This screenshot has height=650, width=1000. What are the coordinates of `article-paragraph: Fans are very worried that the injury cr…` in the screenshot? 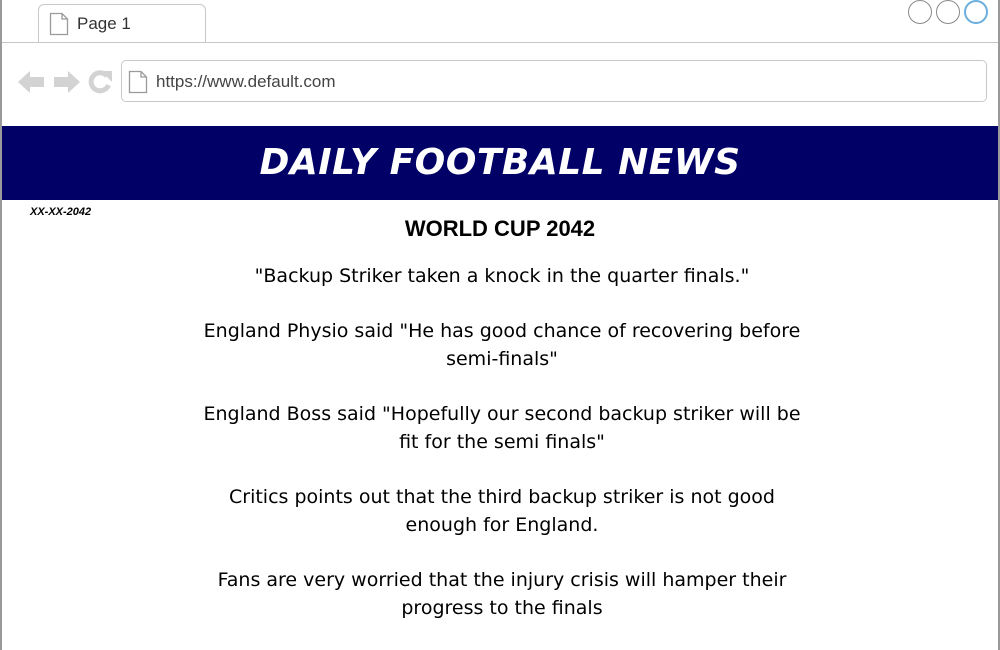 It's located at (502, 594).